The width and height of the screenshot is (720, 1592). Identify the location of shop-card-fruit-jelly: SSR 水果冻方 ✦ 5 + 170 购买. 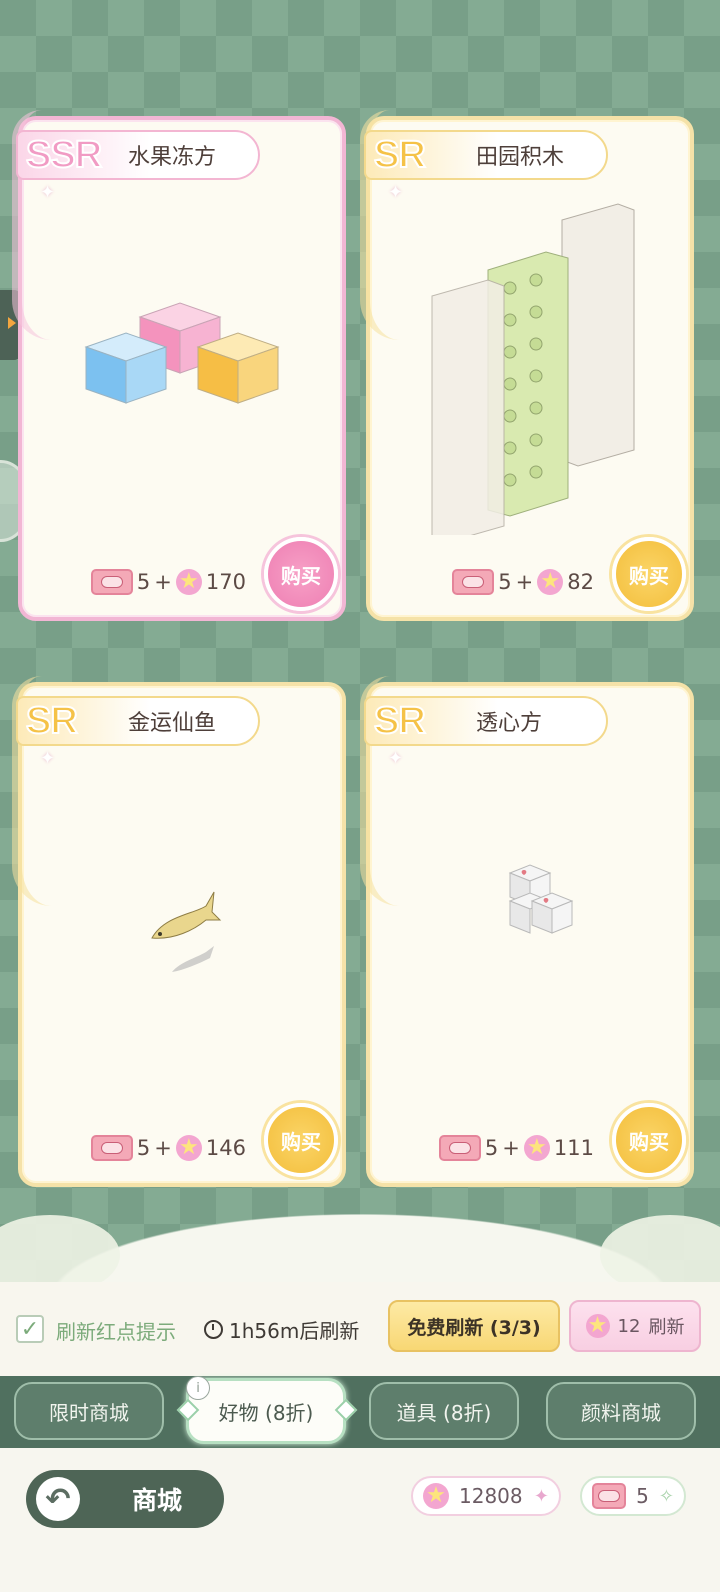
(179, 365).